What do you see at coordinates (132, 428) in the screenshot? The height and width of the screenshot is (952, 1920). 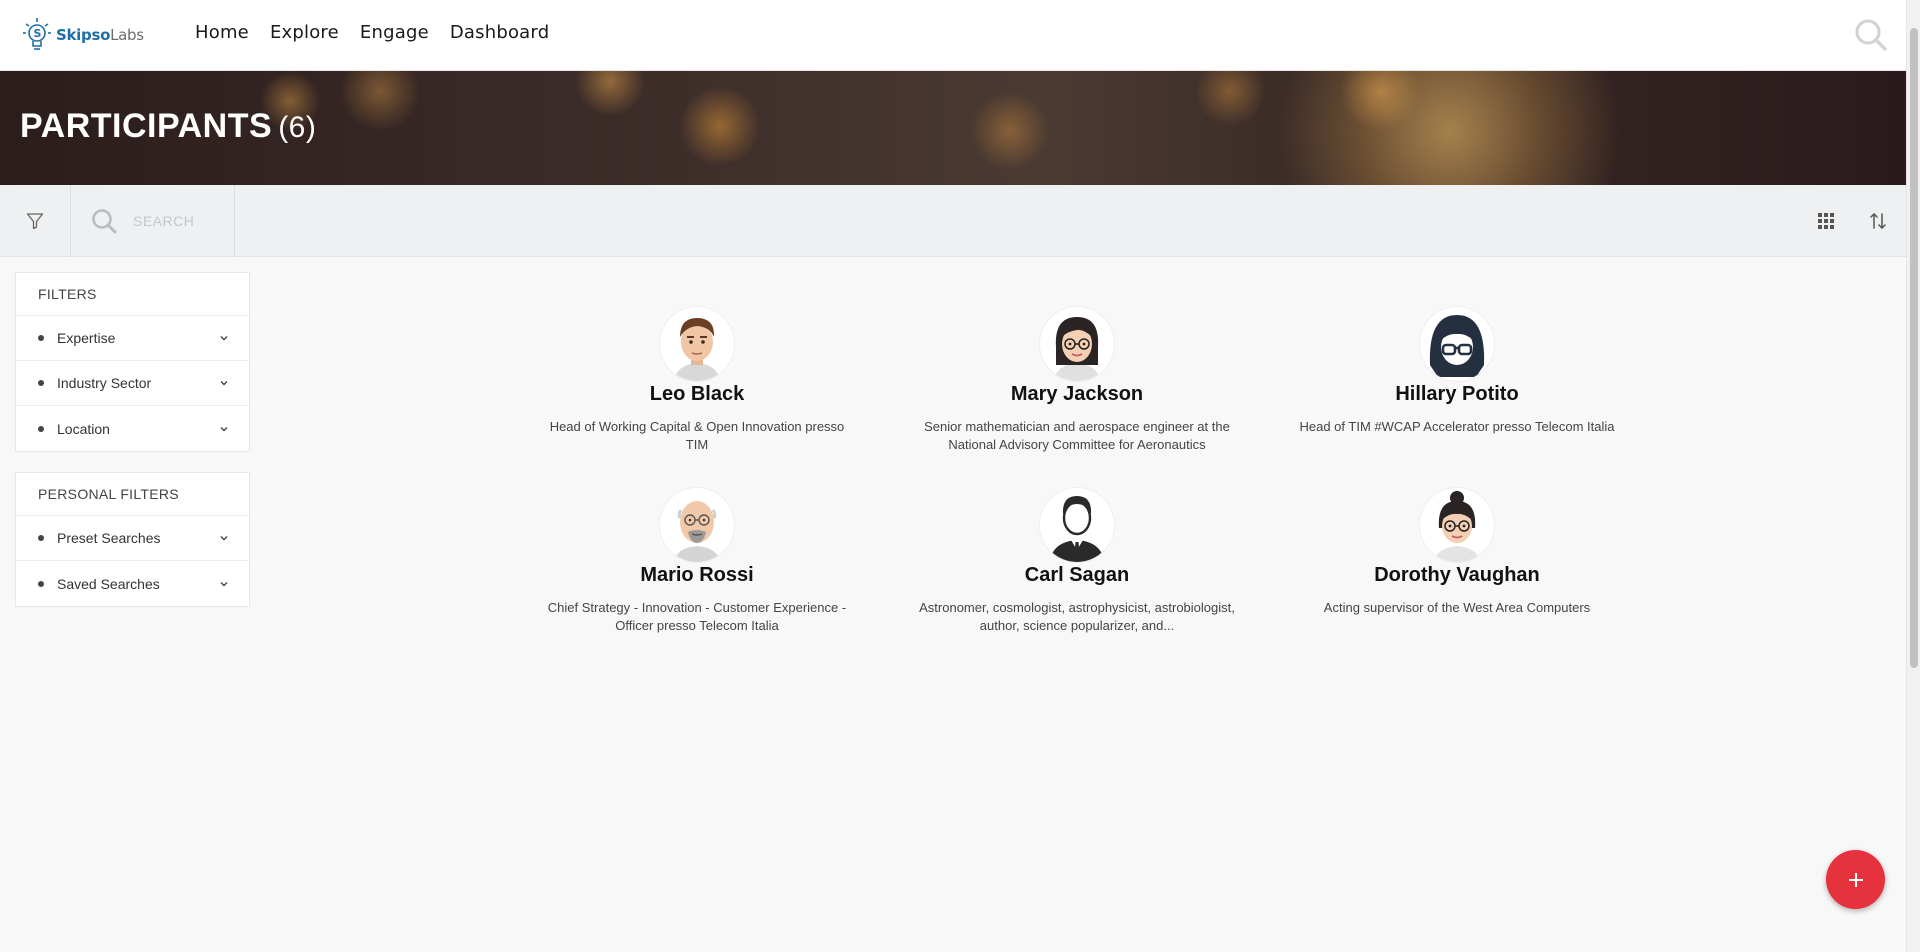 I see `filter-location: Location` at bounding box center [132, 428].